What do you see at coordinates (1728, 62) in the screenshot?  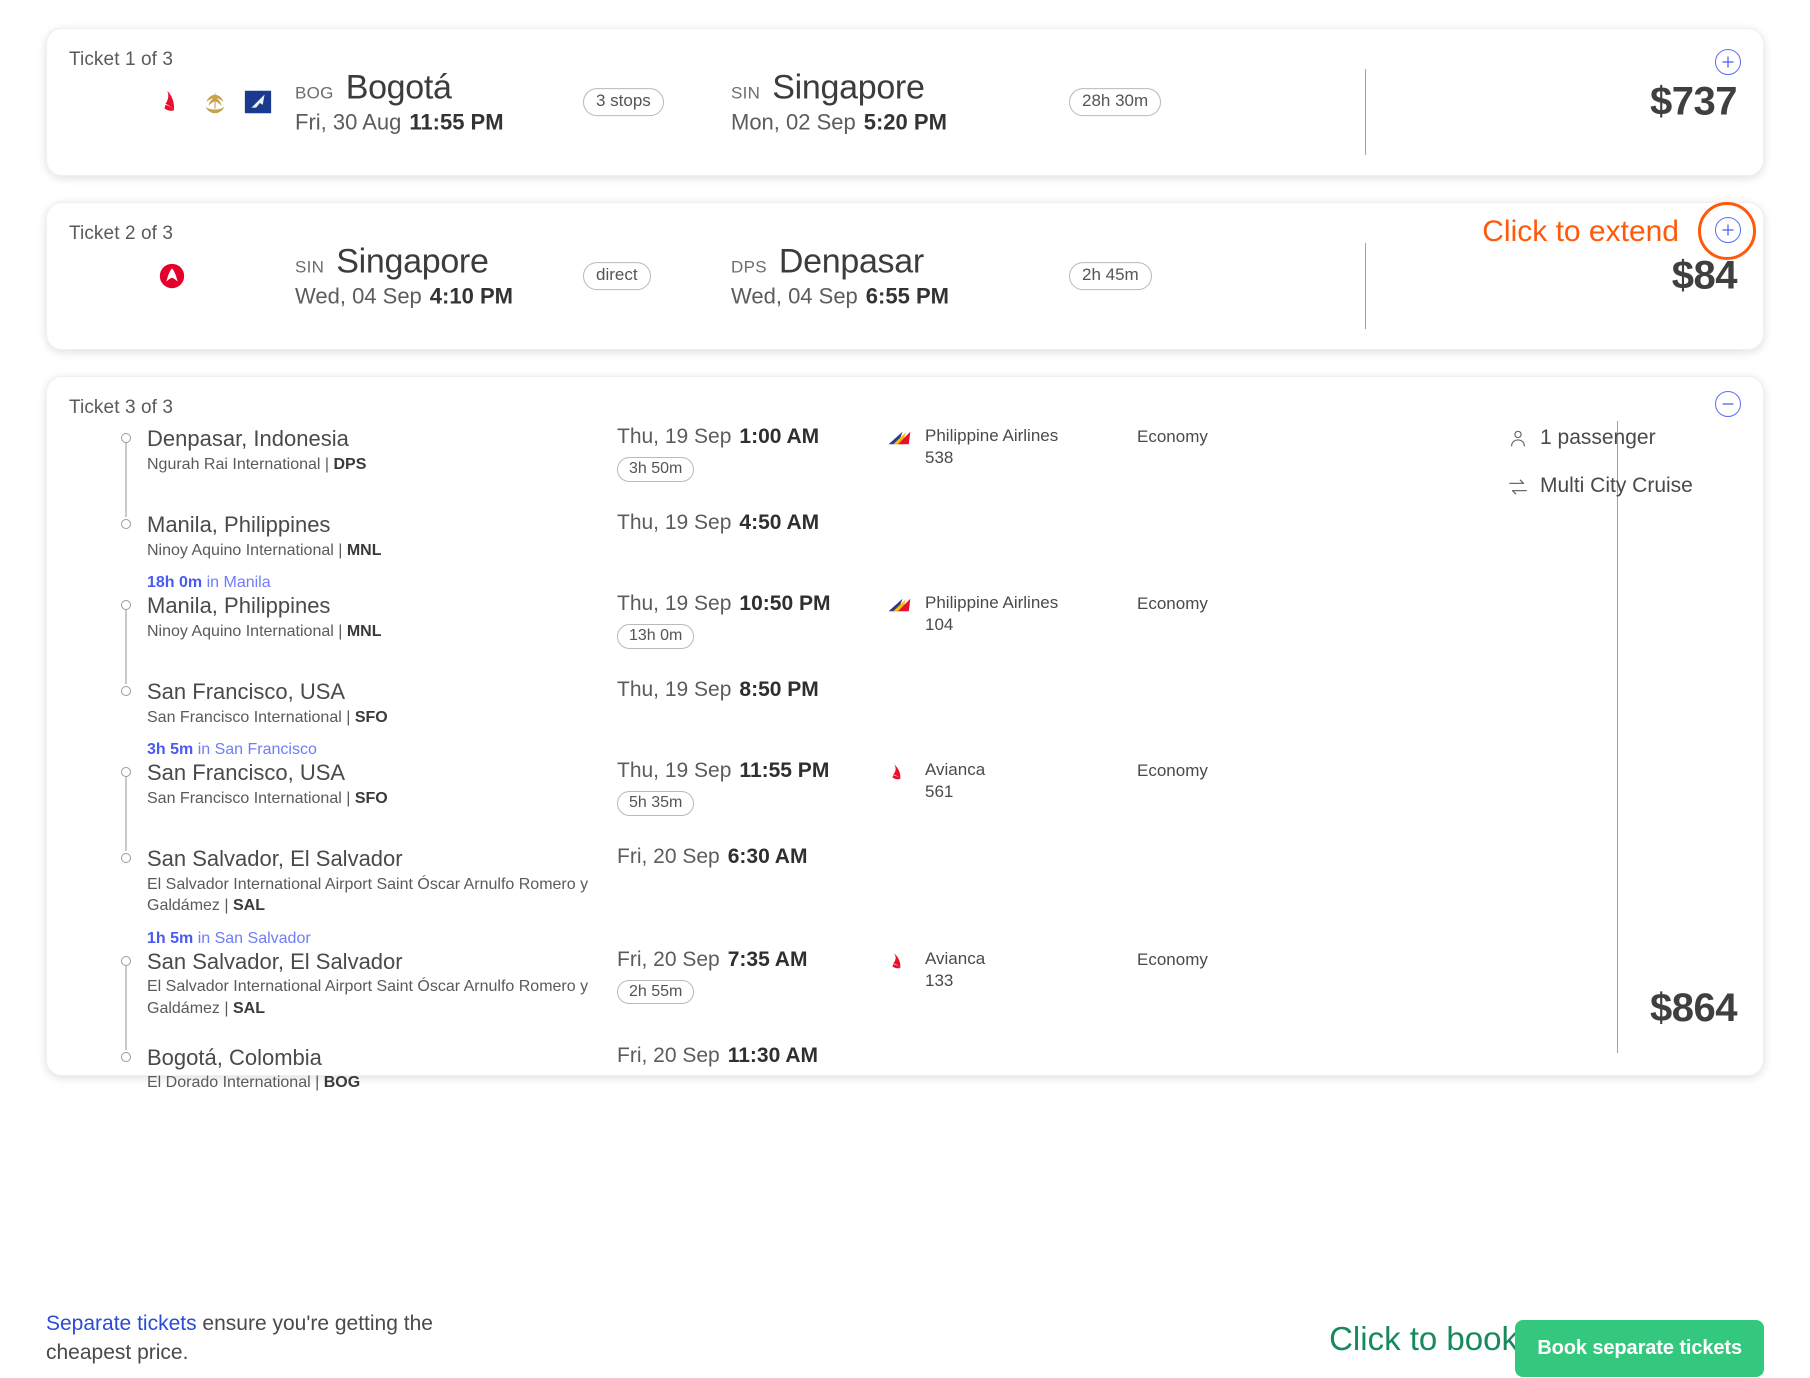 I see `ticket-1-expand-button` at bounding box center [1728, 62].